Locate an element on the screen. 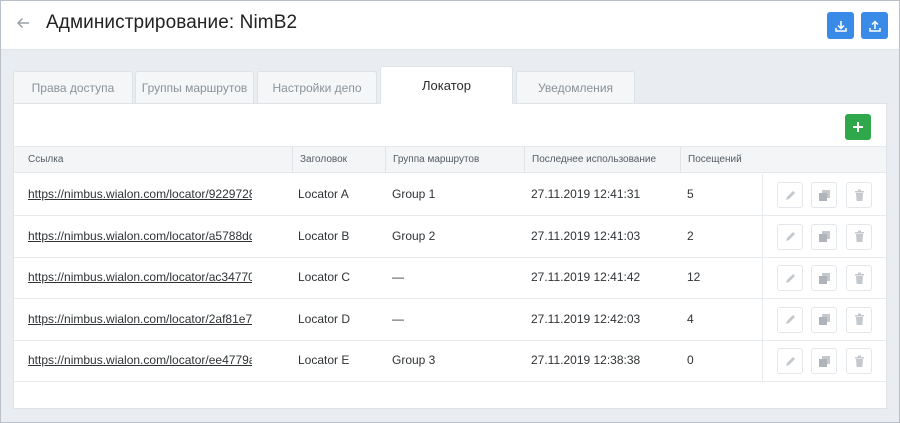 This screenshot has width=900, height=423. locator-last-used: 27.11.2019 12:41:31 is located at coordinates (586, 194).